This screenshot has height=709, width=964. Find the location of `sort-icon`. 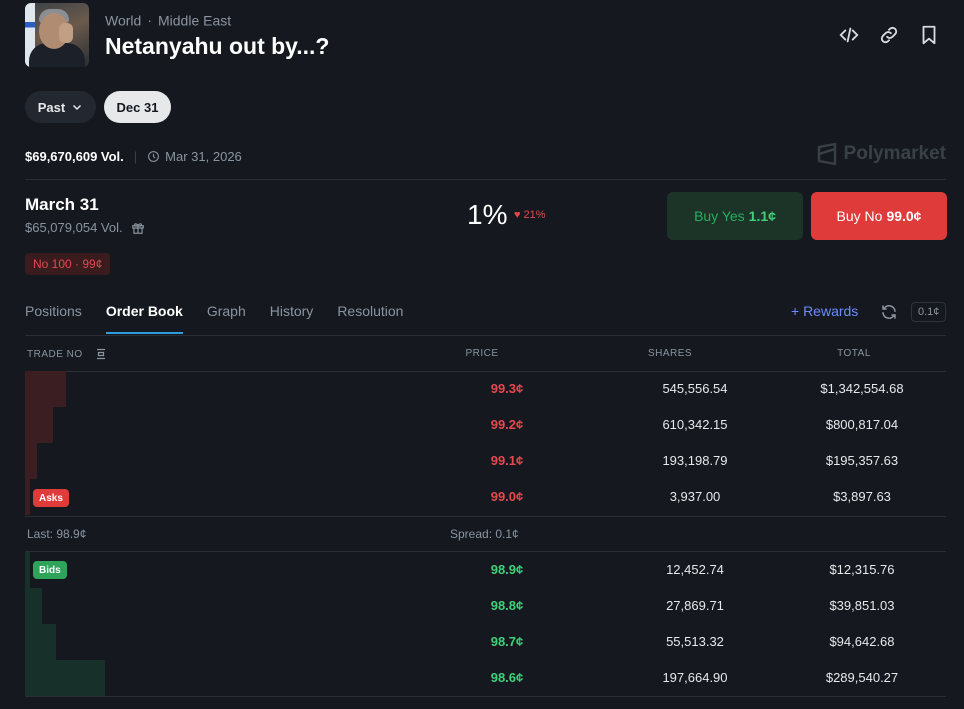

sort-icon is located at coordinates (101, 354).